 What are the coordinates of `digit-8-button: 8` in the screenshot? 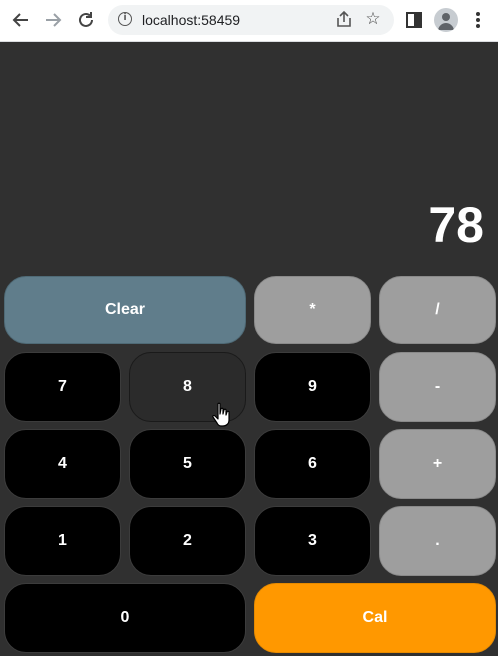 It's located at (187, 387).